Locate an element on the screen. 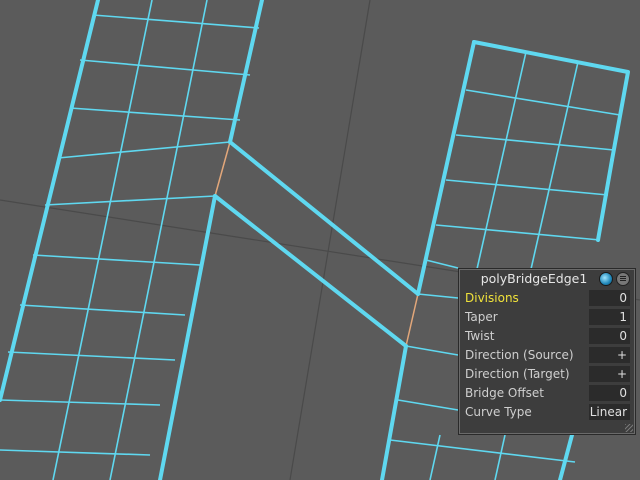 This screenshot has height=480, width=640. hud-title: polyBridgeEdge1 is located at coordinates (534, 278).